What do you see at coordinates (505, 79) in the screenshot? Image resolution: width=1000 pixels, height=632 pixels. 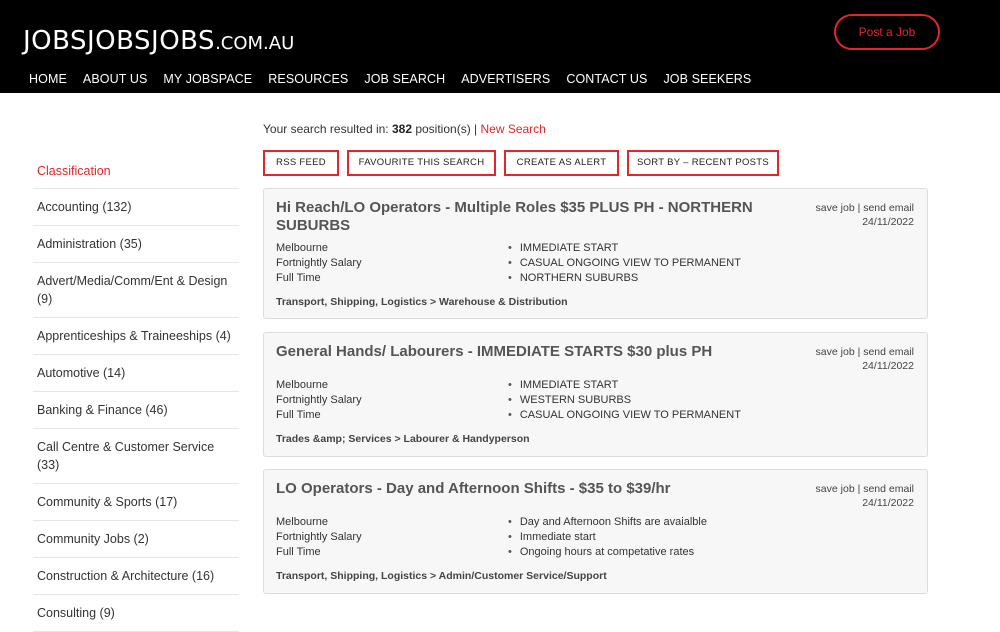 I see `nav-advertisers: ADVERTISERS` at bounding box center [505, 79].